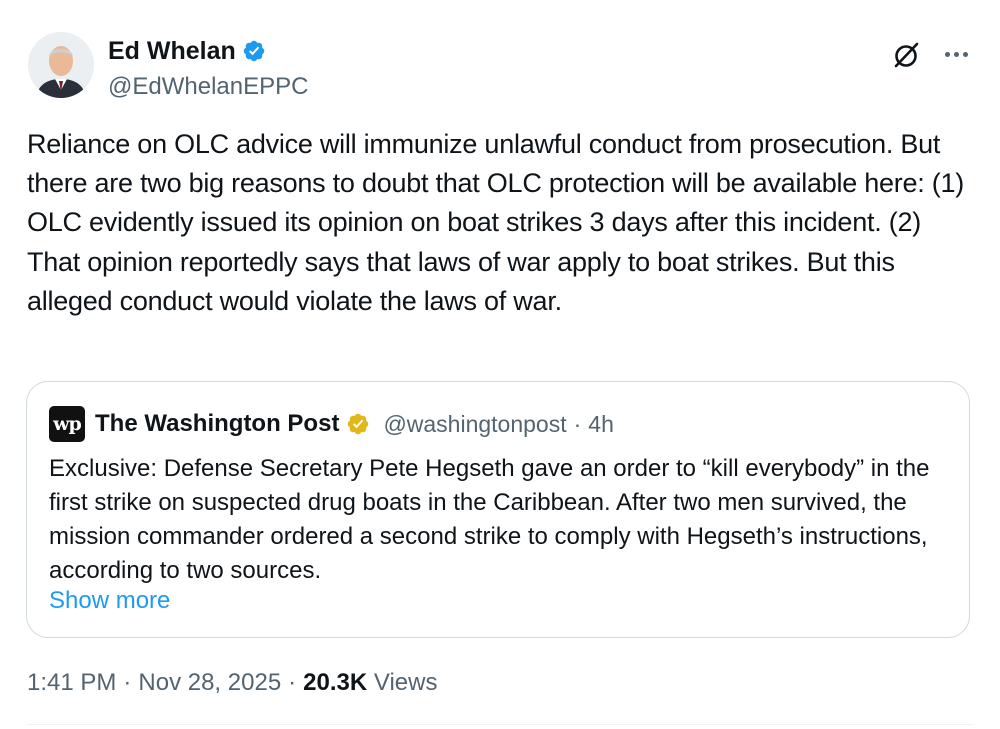  I want to click on grok-icon, so click(907, 55).